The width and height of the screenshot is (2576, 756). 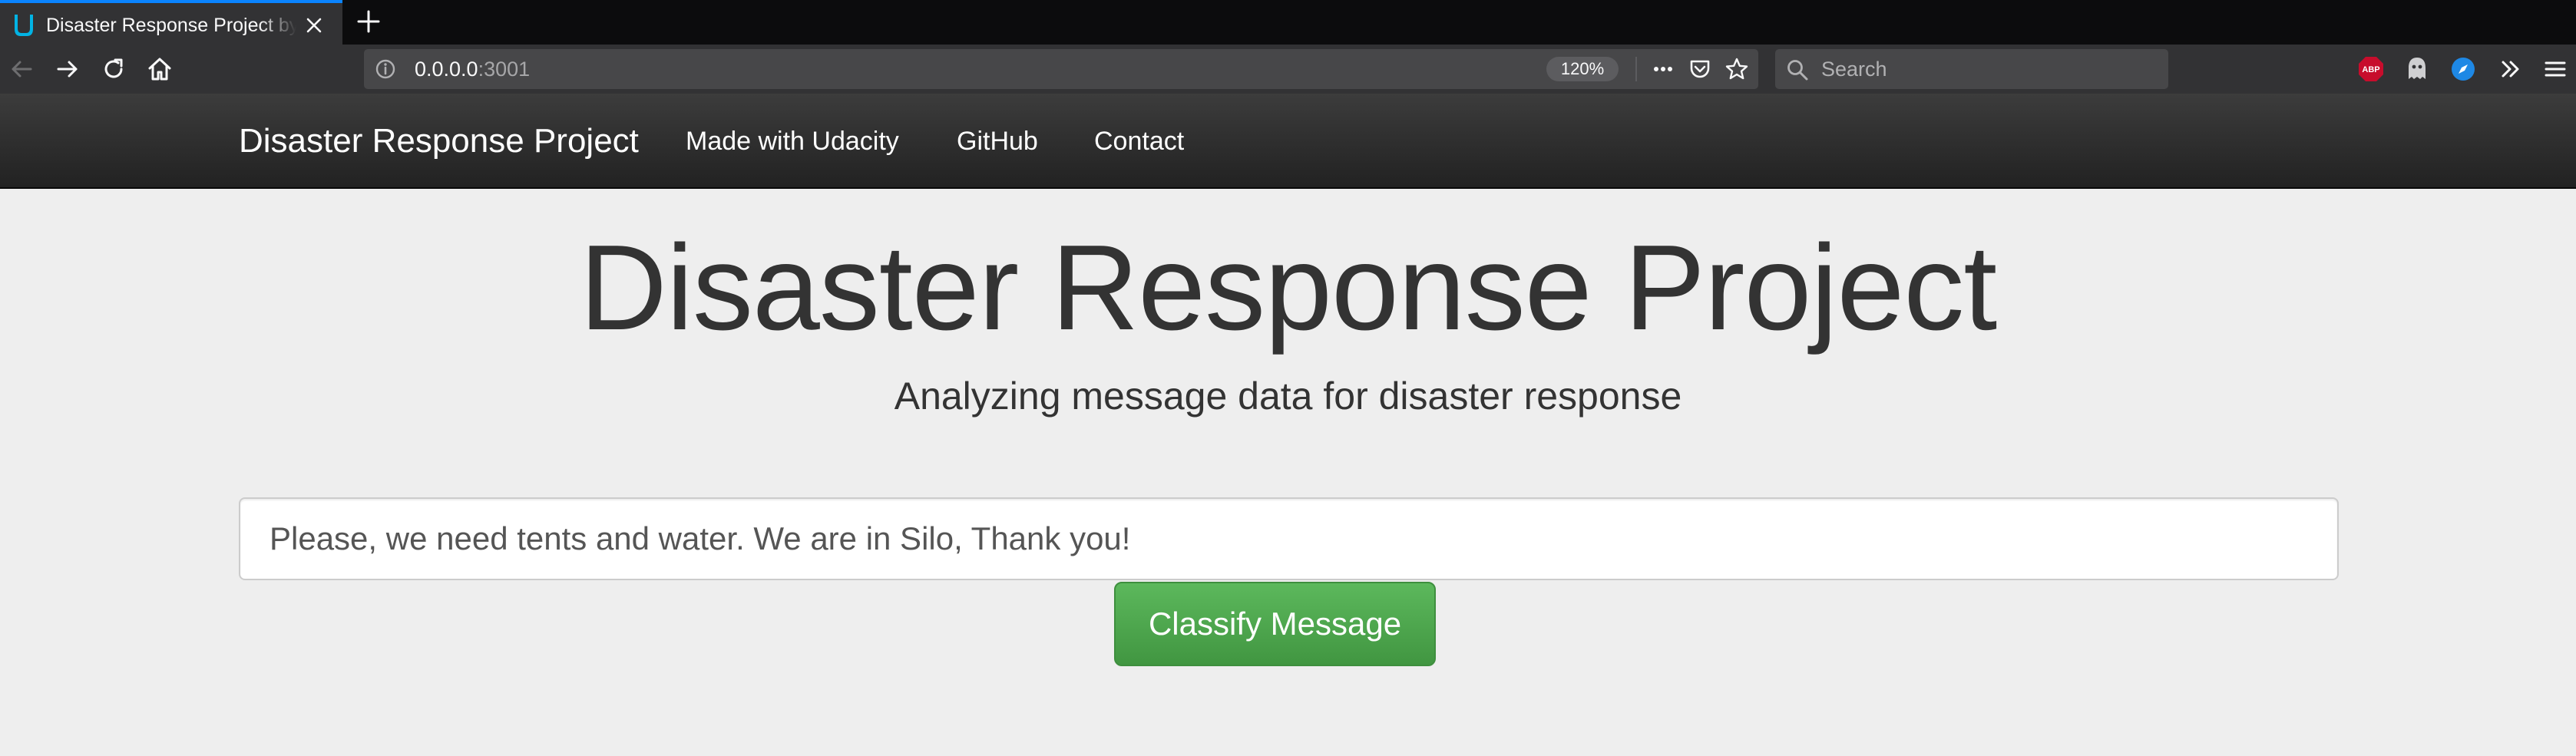 I want to click on zoom-level-badge: 120%, so click(x=1582, y=69).